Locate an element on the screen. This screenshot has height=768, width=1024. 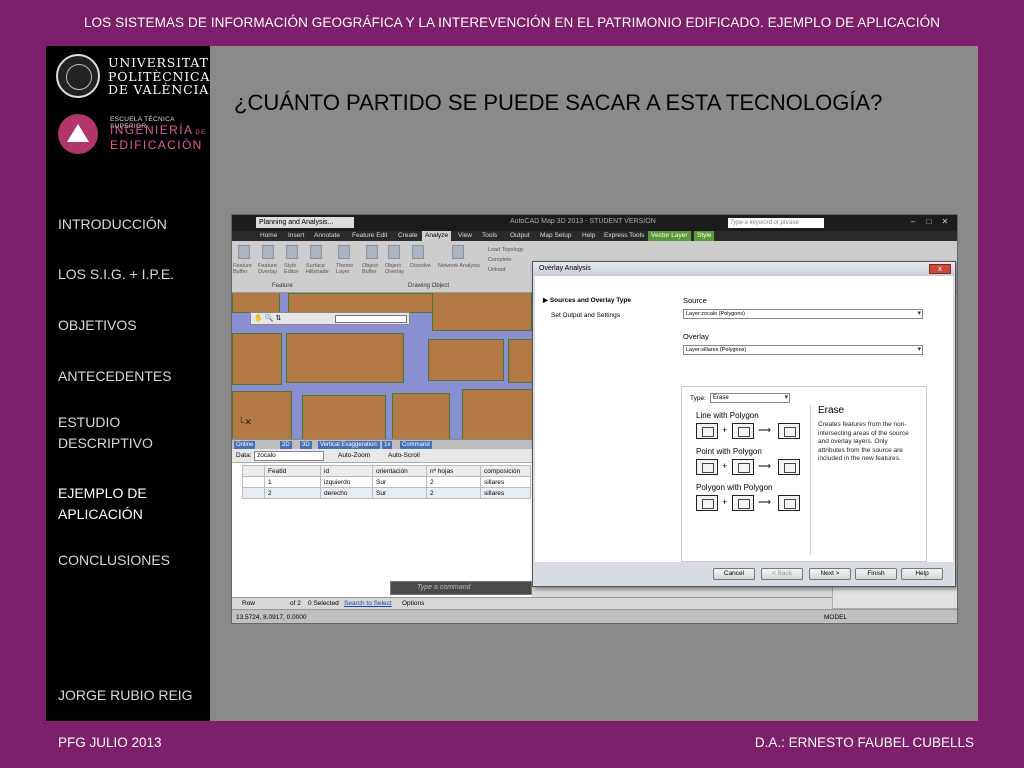
data-label: Data: is located at coordinates (244, 455).